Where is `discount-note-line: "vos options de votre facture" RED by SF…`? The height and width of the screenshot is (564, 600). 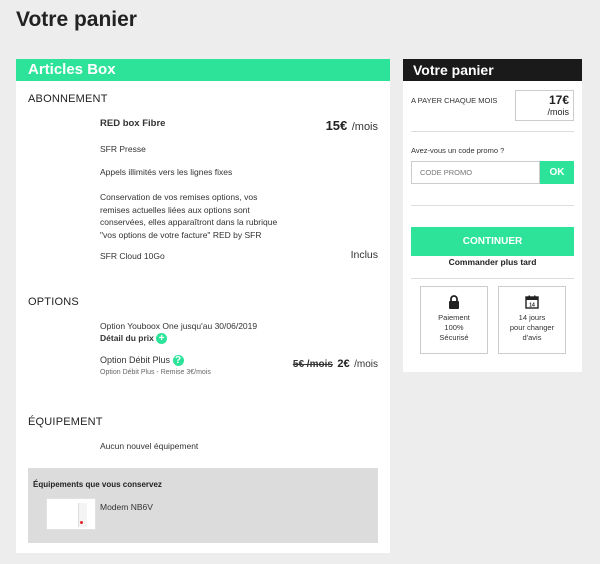
discount-note-line: "vos options de votre facture" RED by SF… is located at coordinates (181, 234).